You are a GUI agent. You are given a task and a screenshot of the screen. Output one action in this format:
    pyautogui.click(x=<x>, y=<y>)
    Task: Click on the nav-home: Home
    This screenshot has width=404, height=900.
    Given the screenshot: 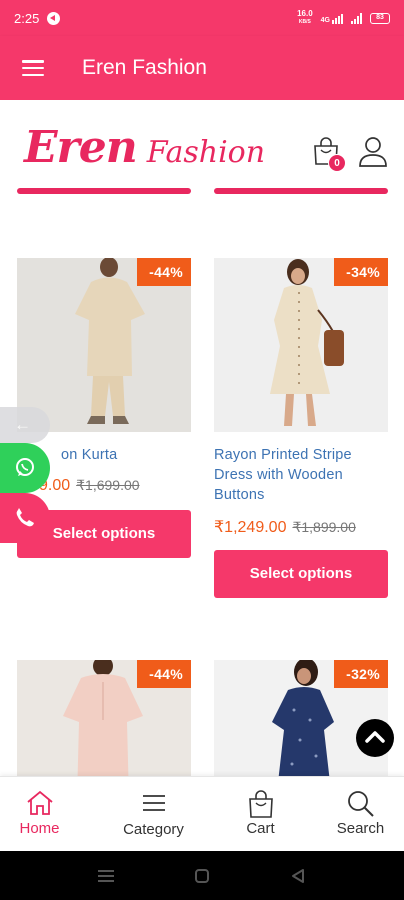 What is the action you would take?
    pyautogui.click(x=45, y=814)
    